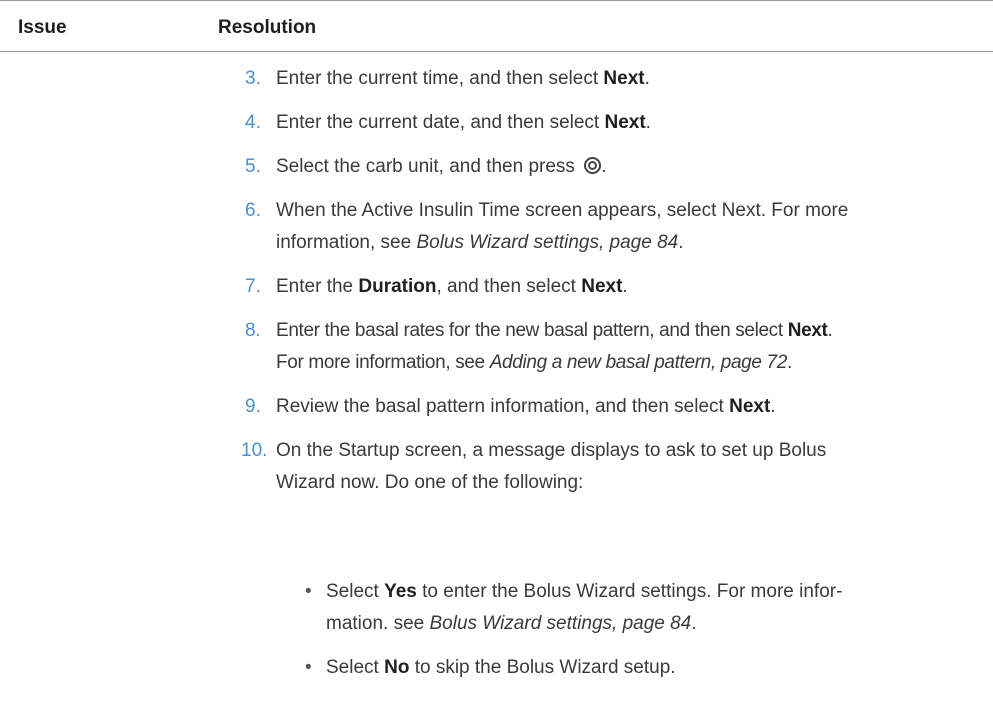 Image resolution: width=993 pixels, height=708 pixels. Describe the element at coordinates (253, 122) in the screenshot. I see `step-number: 4.` at that location.